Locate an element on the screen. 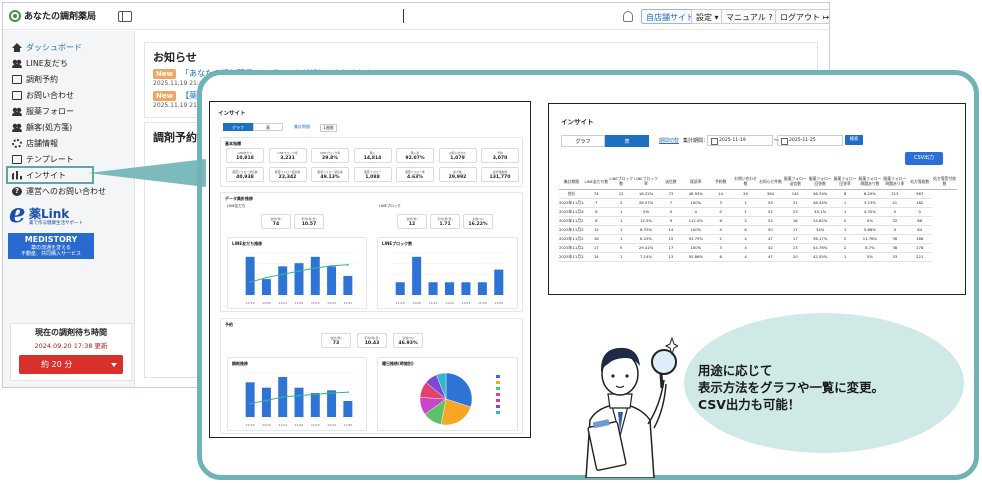 The width and height of the screenshot is (982, 483). range-toggle-link: 期間切替 is located at coordinates (669, 140).